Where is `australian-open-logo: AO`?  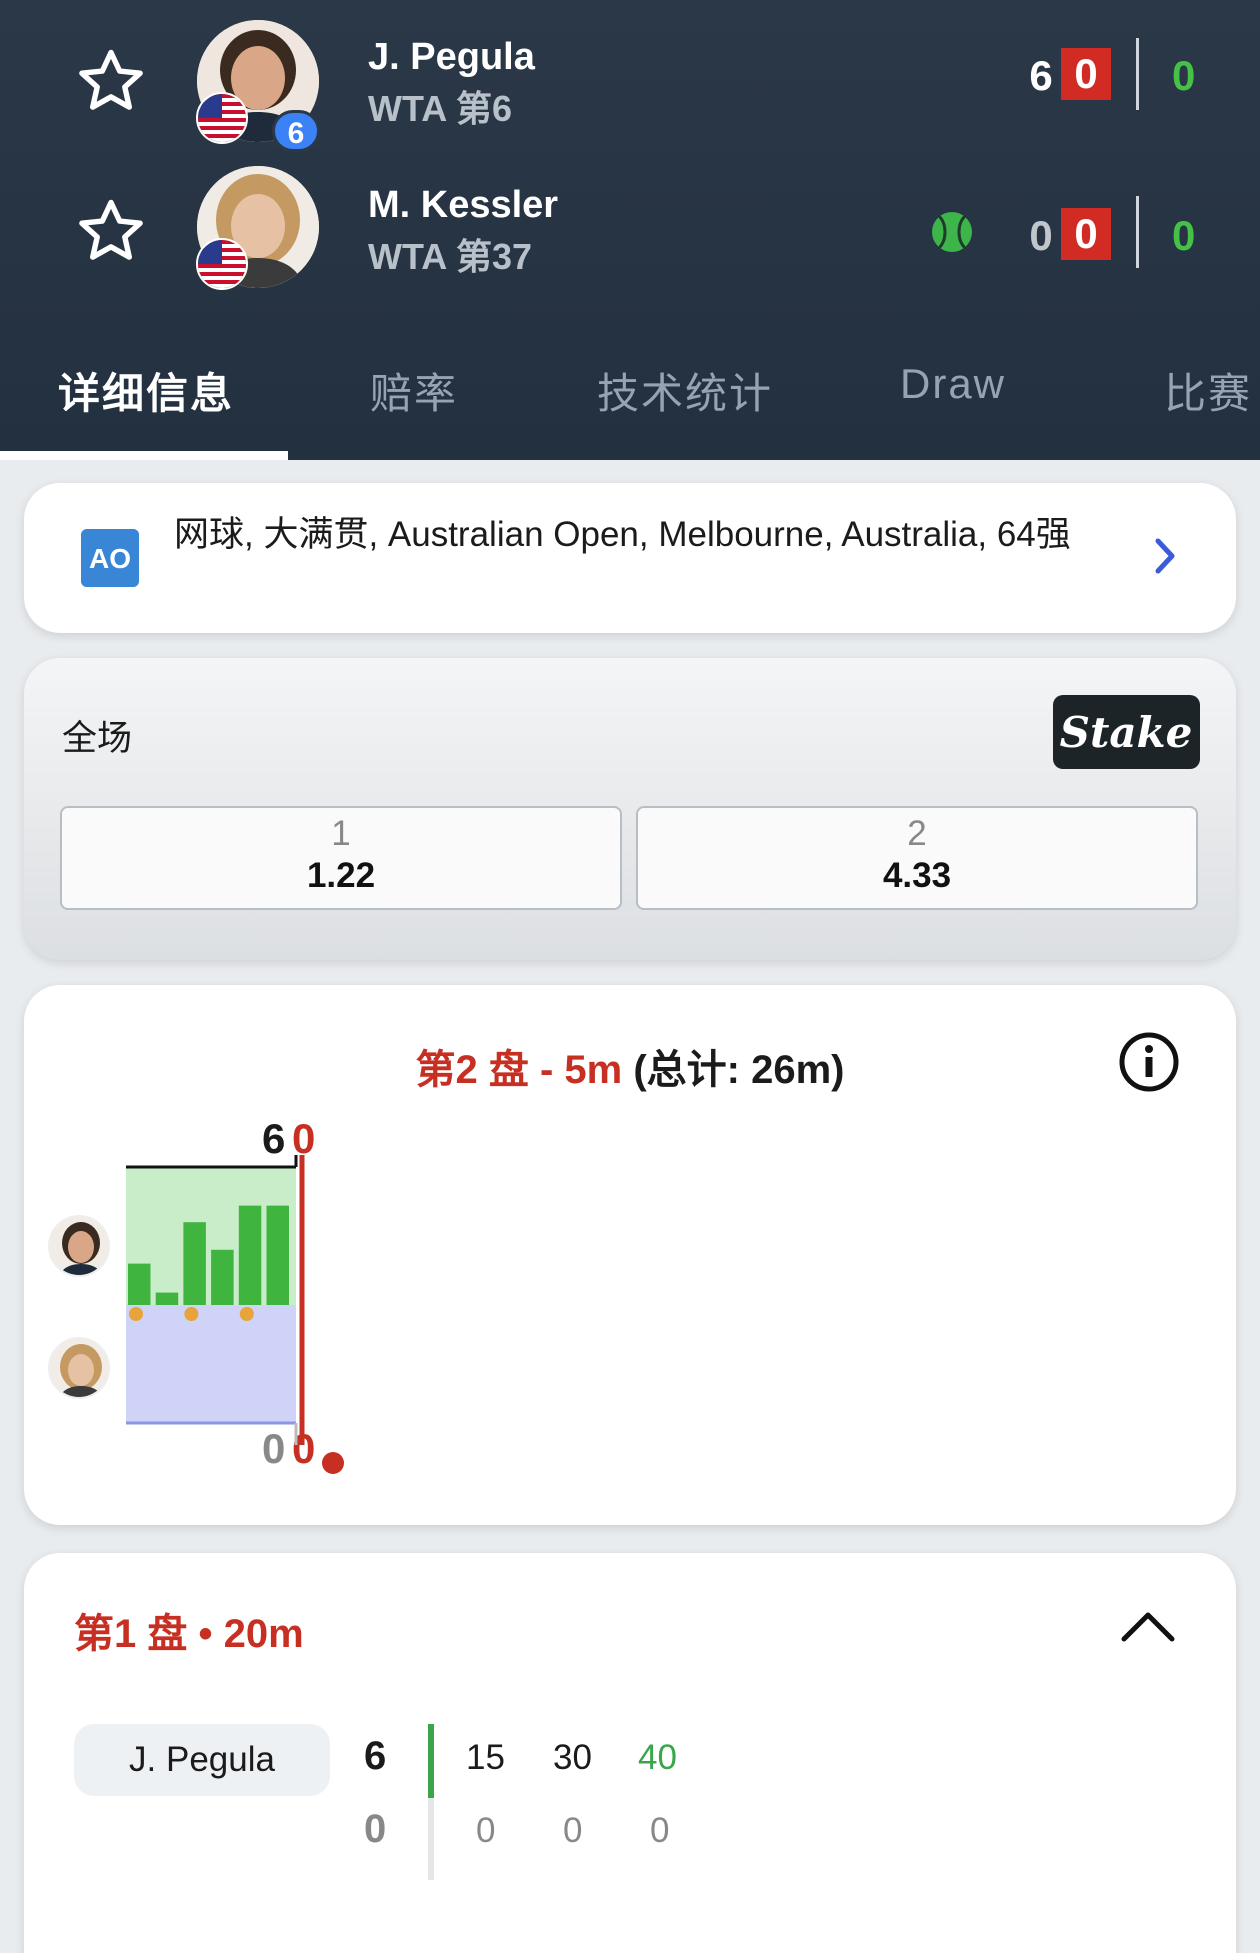
australian-open-logo: AO is located at coordinates (110, 558).